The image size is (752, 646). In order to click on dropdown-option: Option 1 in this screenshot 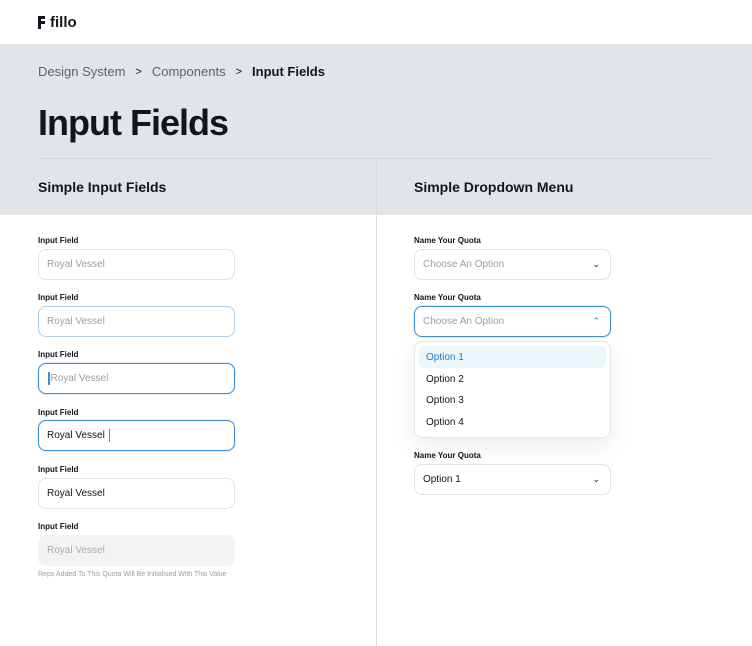, I will do `click(512, 357)`.